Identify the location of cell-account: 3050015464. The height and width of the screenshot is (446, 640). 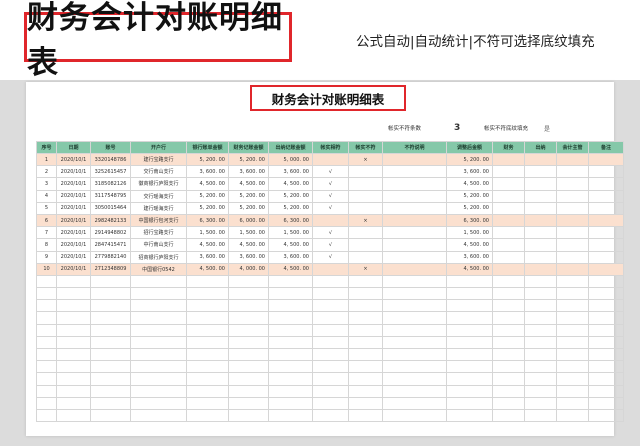
(110, 208).